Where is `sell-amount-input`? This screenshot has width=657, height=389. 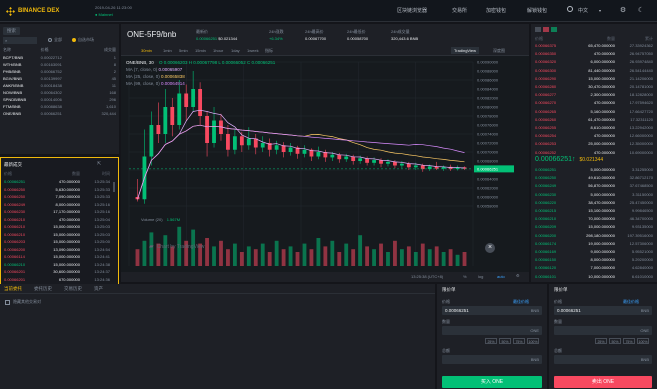 sell-amount-input is located at coordinates (603, 330).